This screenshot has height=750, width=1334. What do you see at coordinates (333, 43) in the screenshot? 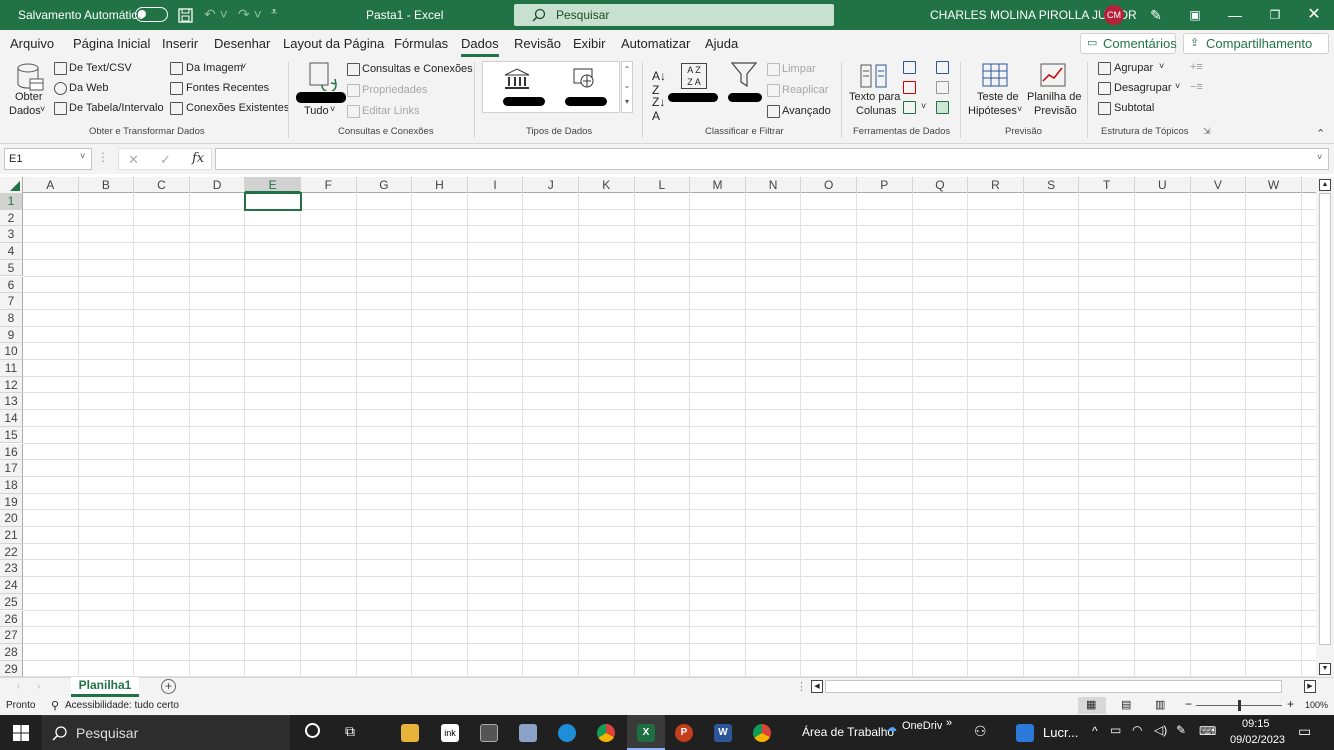
I see `tab-layout: Layout da Página` at bounding box center [333, 43].